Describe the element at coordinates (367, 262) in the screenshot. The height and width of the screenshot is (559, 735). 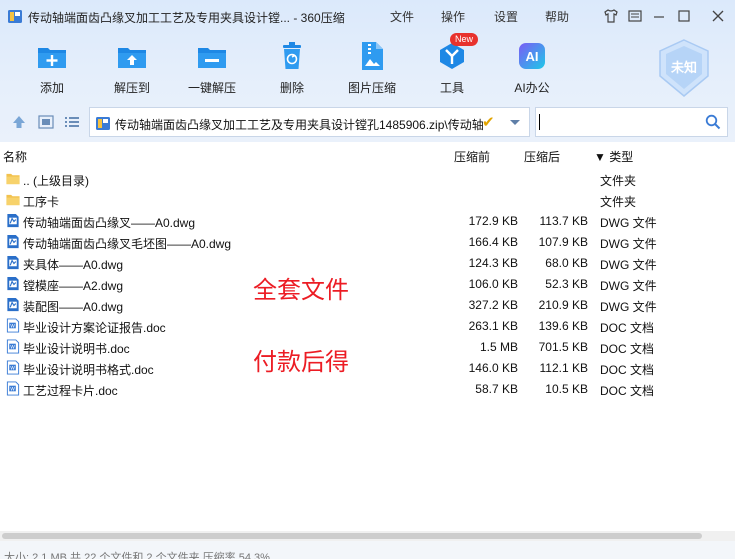
I see `file-row: 夹具体——A0.dwg 124.3 KB 68.0 KB DWG 文件` at that location.